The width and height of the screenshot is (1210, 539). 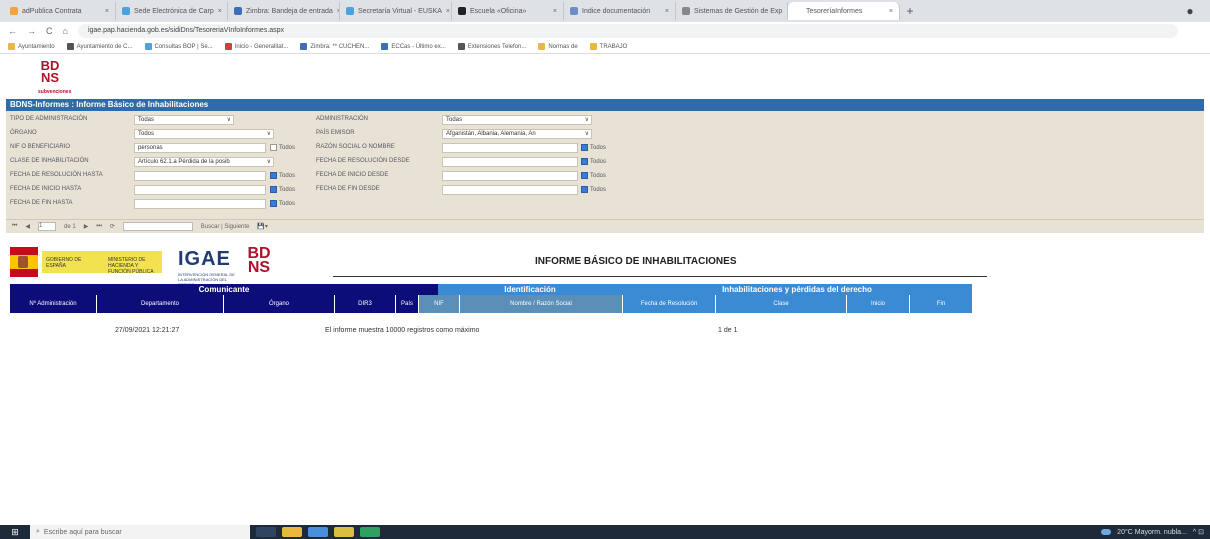 What do you see at coordinates (200, 176) in the screenshot?
I see `fecha-resolucion-hasta-input` at bounding box center [200, 176].